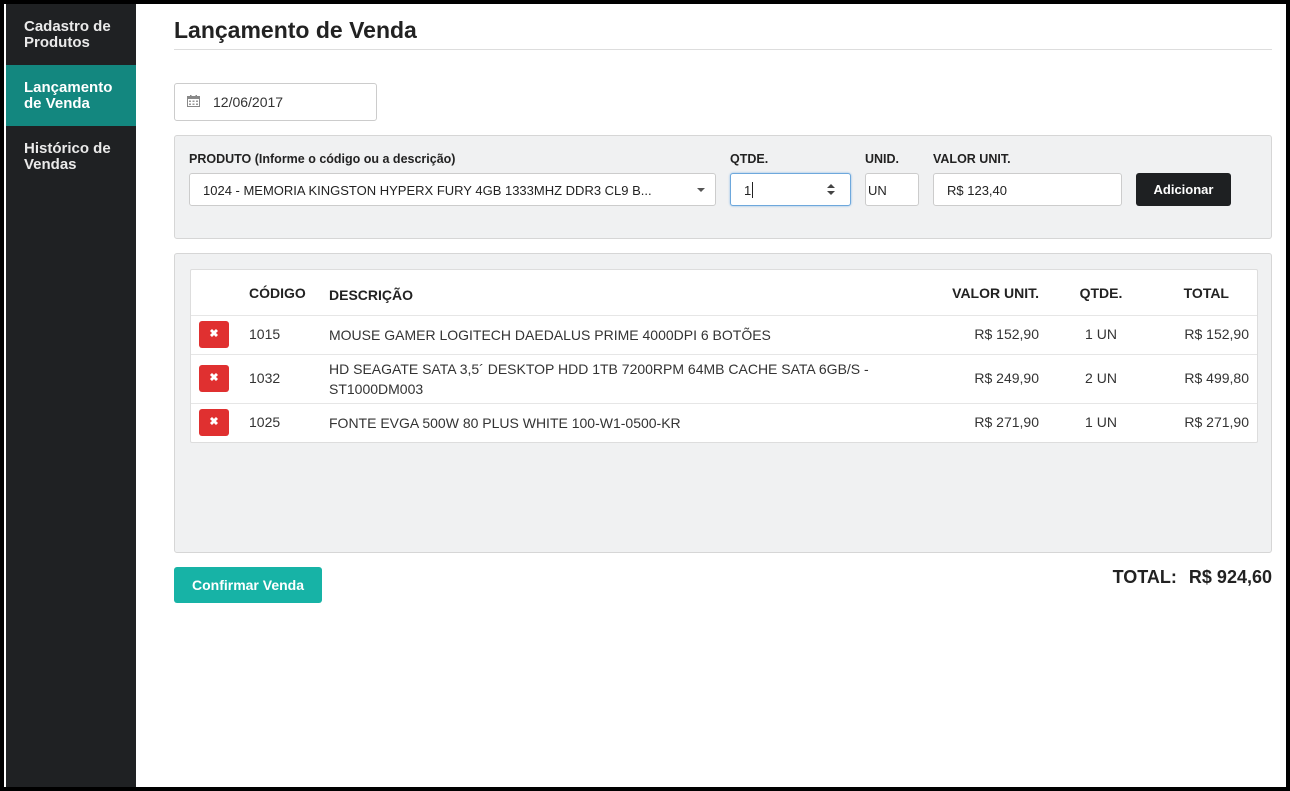 This screenshot has width=1290, height=791. What do you see at coordinates (892, 189) in the screenshot?
I see `unit-field: UN` at bounding box center [892, 189].